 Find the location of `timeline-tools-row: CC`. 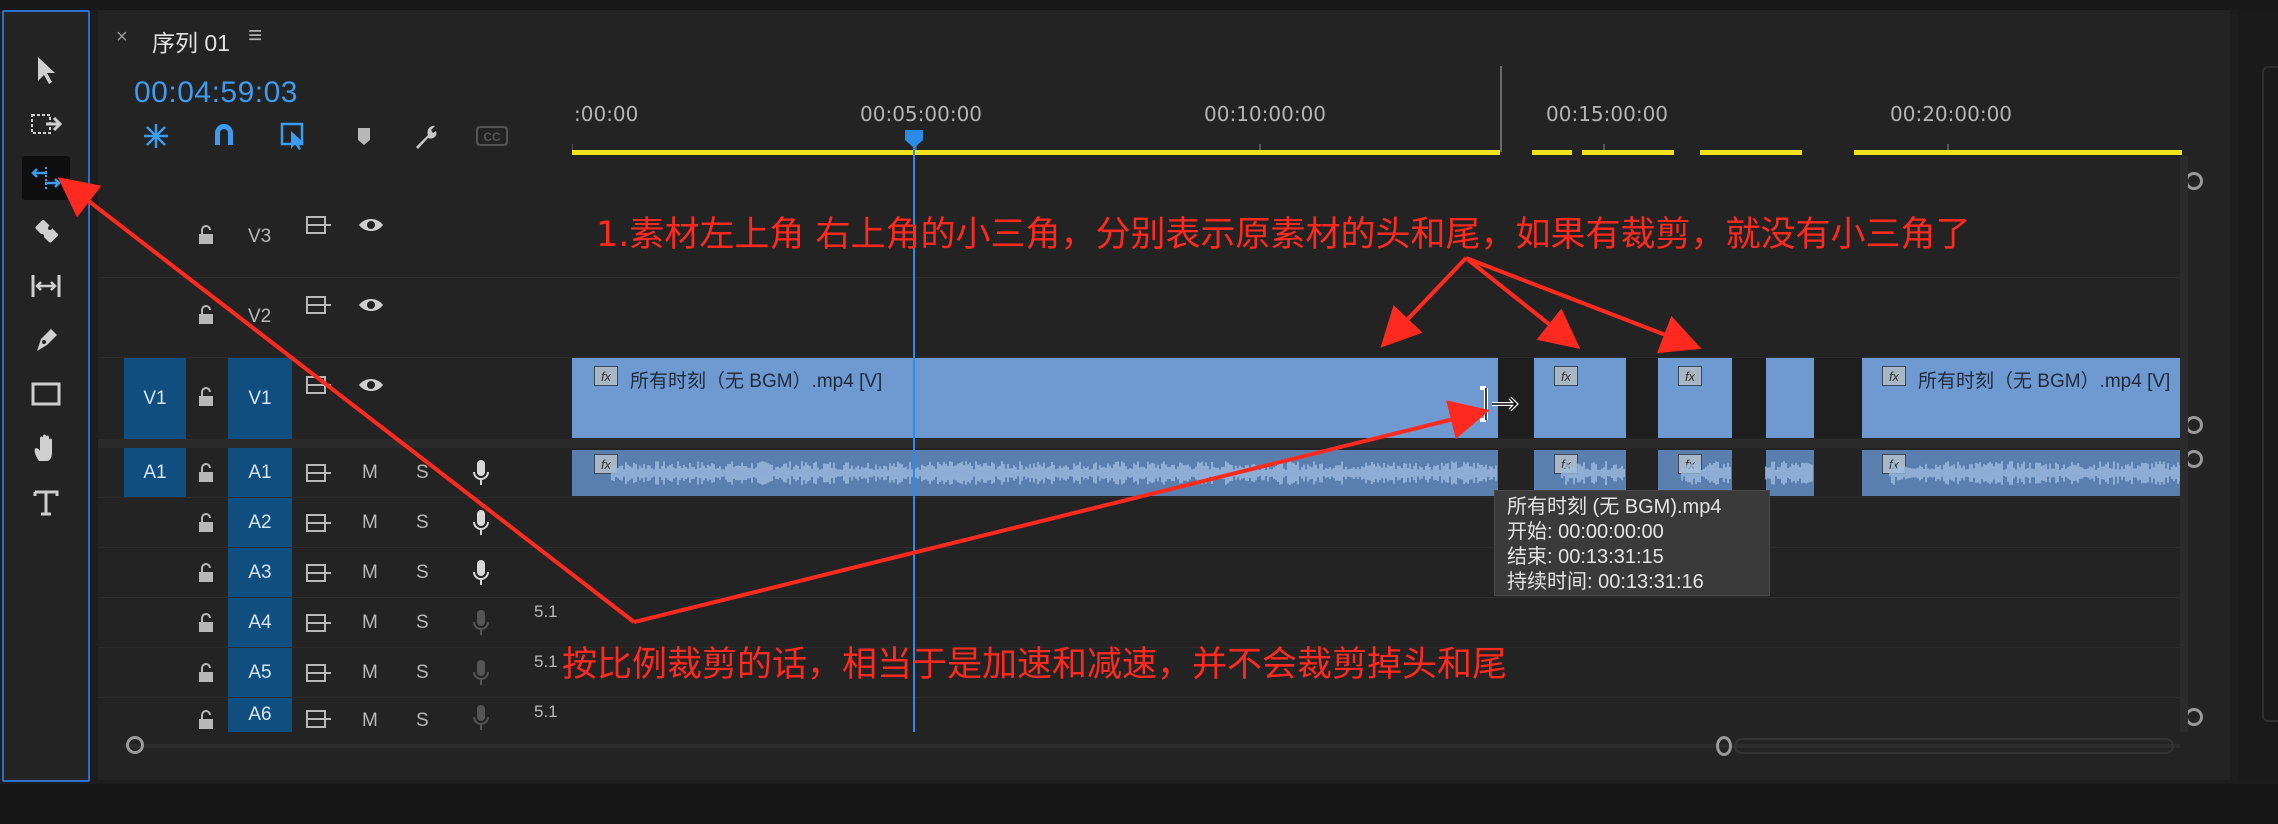

timeline-tools-row: CC is located at coordinates (328, 136).